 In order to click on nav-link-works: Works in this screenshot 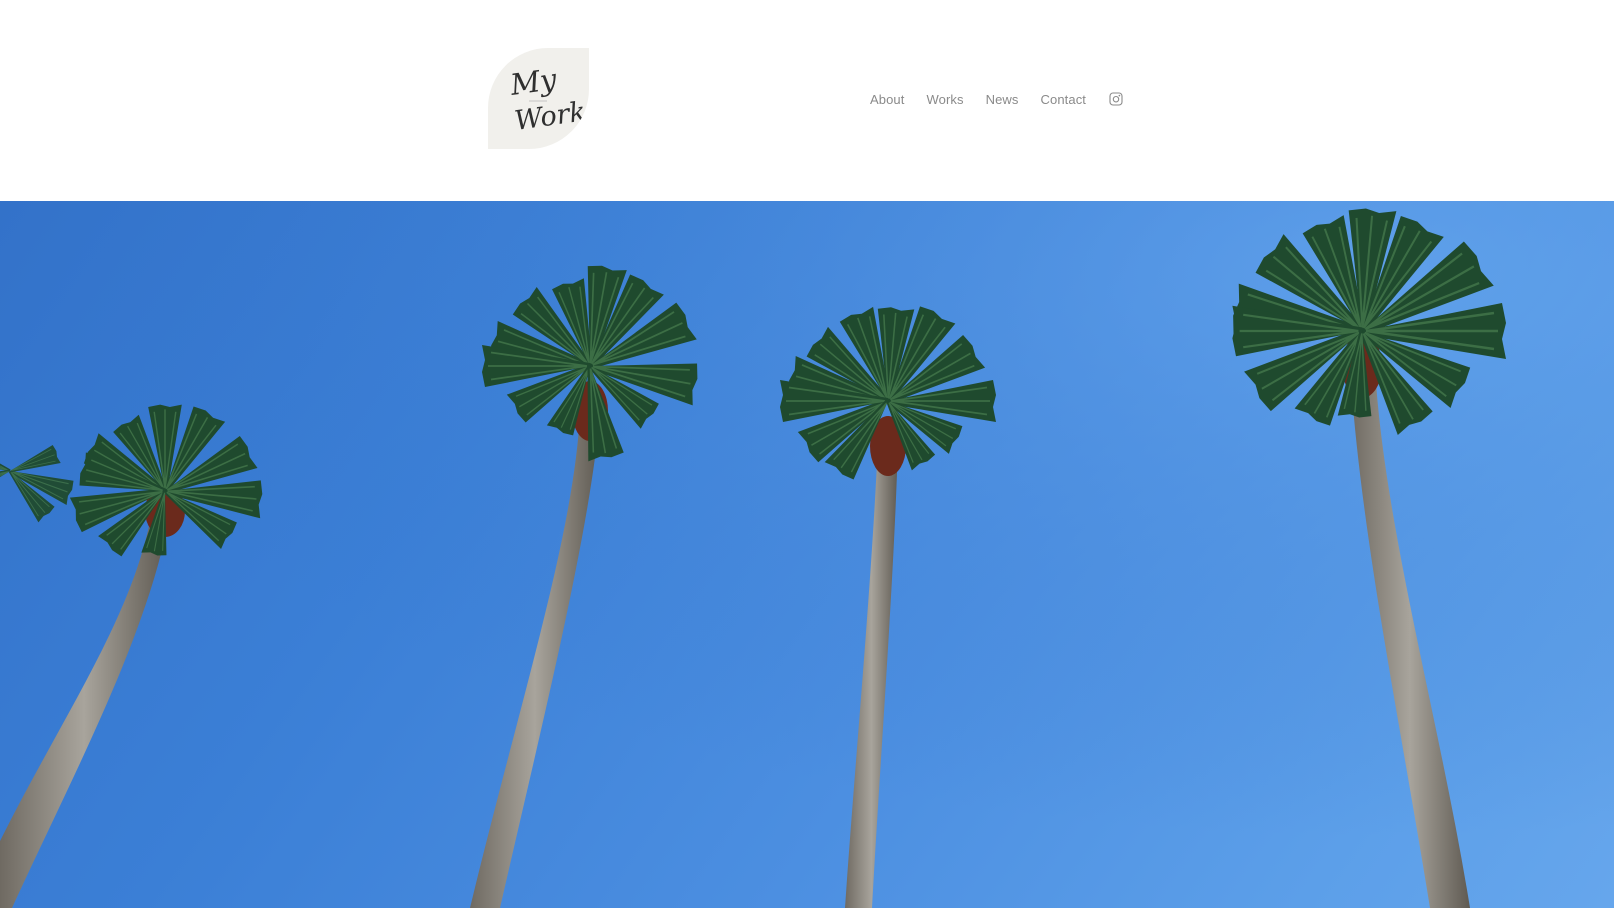, I will do `click(944, 99)`.